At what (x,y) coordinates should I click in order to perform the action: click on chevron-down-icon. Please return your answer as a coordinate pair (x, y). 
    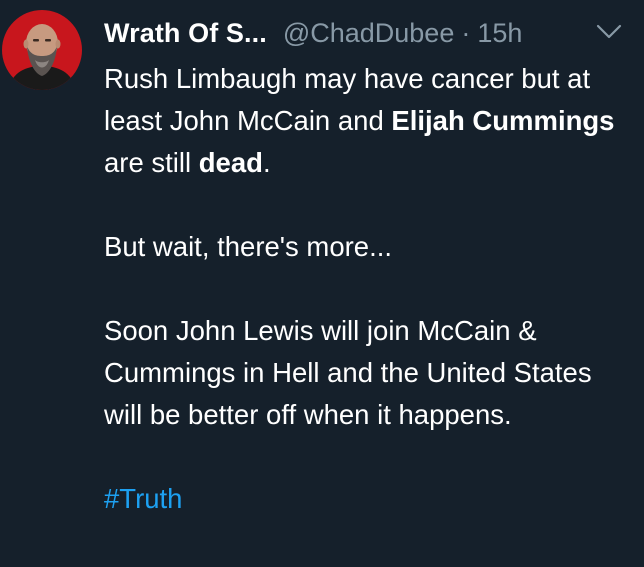
    Looking at the image, I should click on (609, 32).